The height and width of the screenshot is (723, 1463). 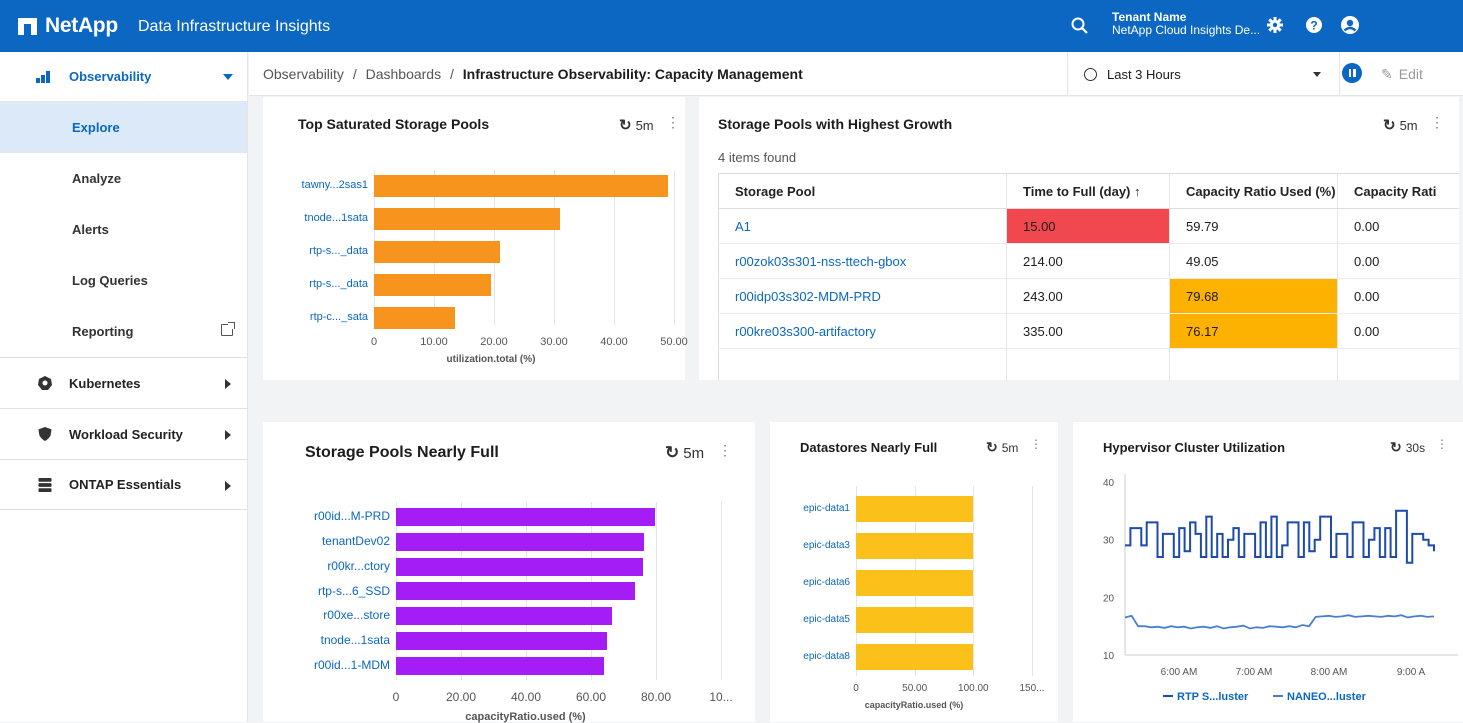 I want to click on sidebar-item-reporting: Reporting, so click(x=123, y=331).